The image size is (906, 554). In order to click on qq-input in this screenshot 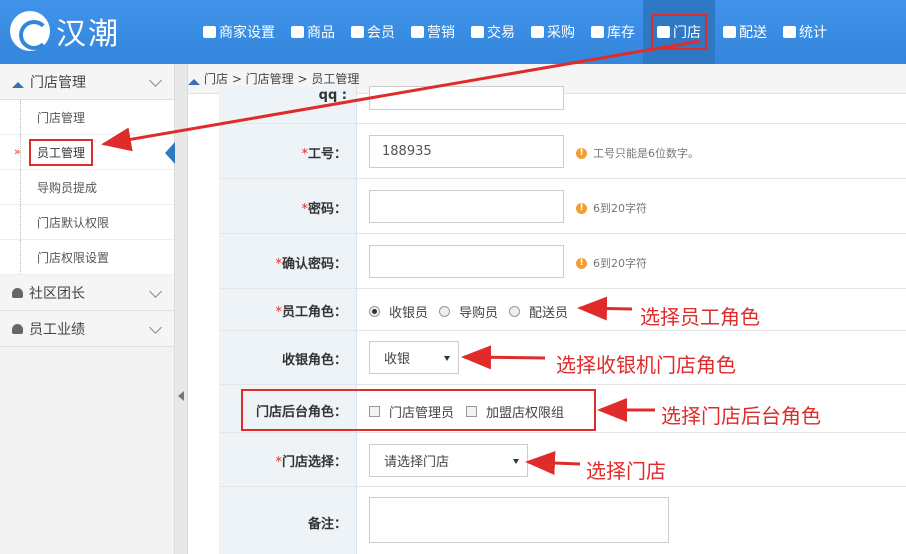, I will do `click(466, 98)`.